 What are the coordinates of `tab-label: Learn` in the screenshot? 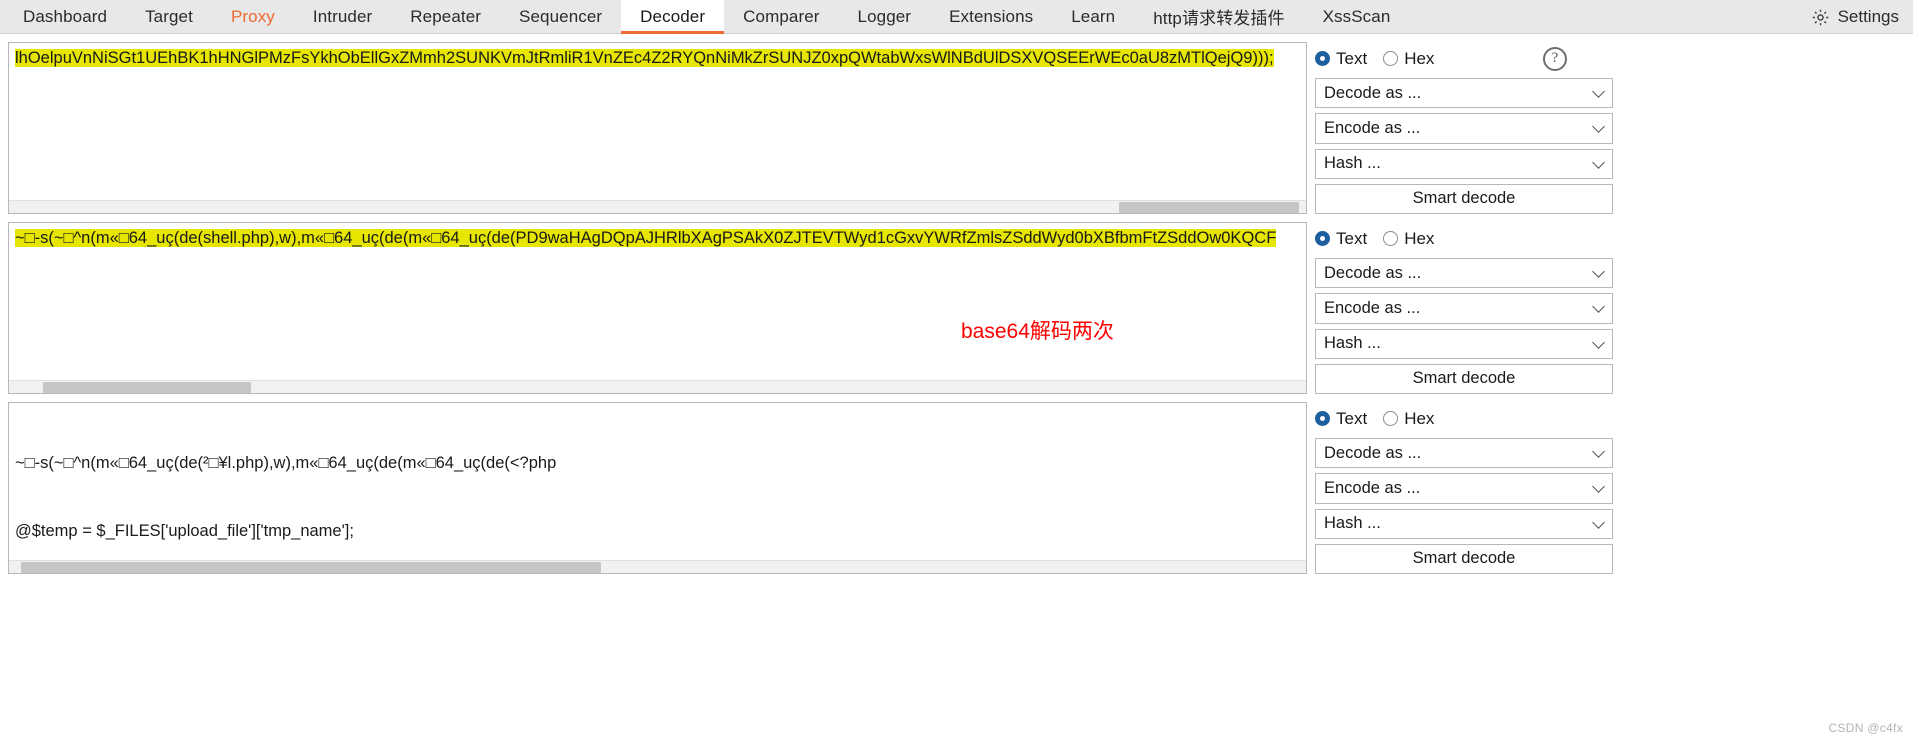 It's located at (1093, 16).